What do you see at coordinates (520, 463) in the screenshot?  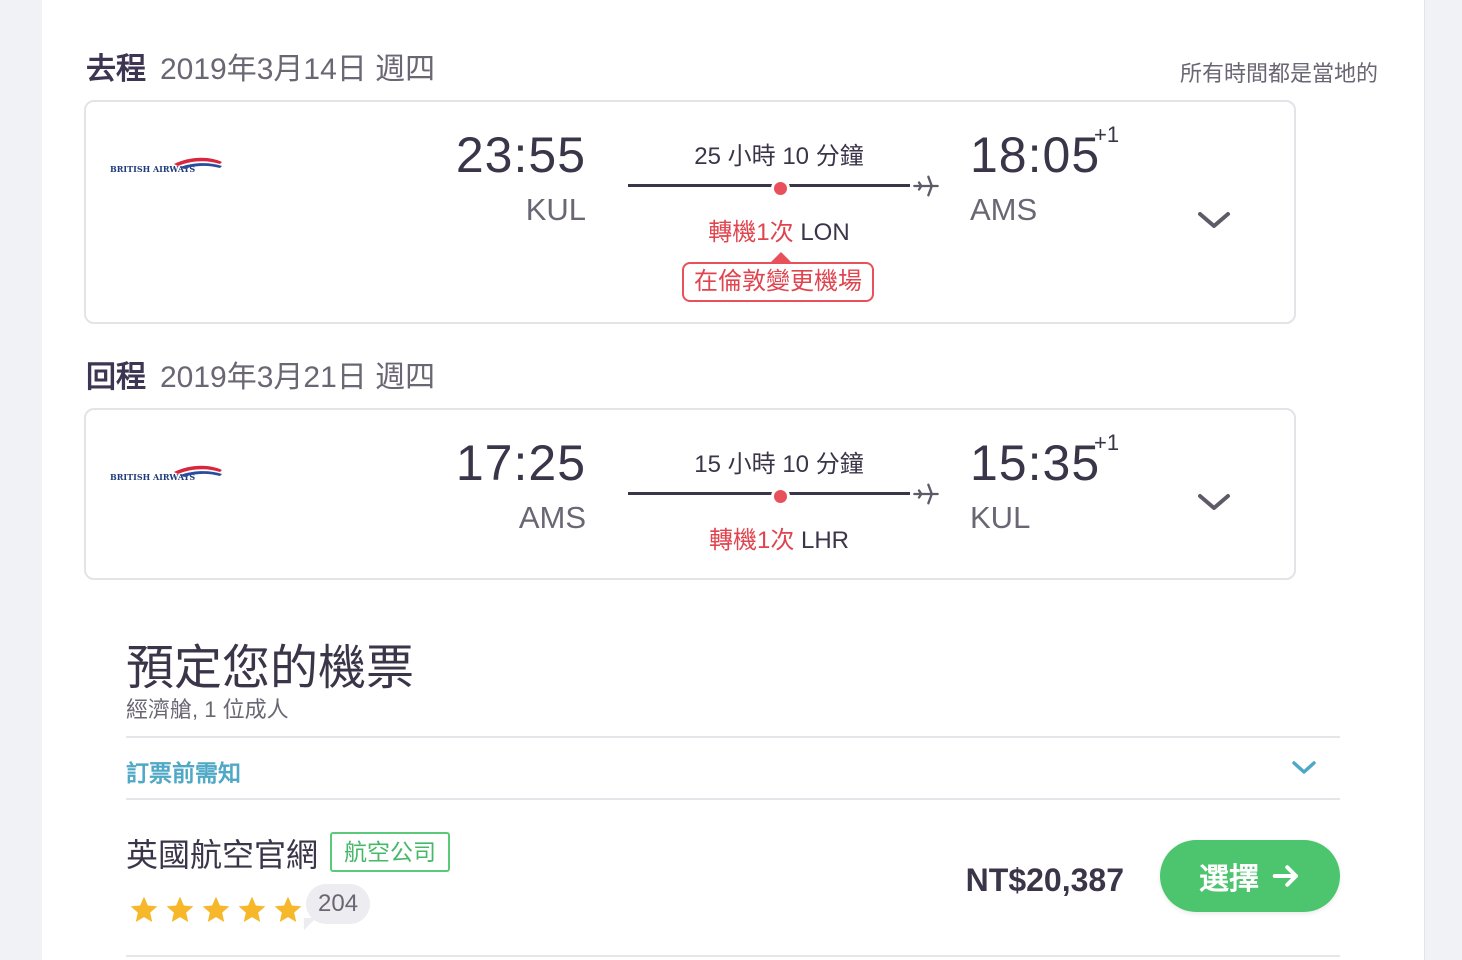 I see `departure-time: 17:25` at bounding box center [520, 463].